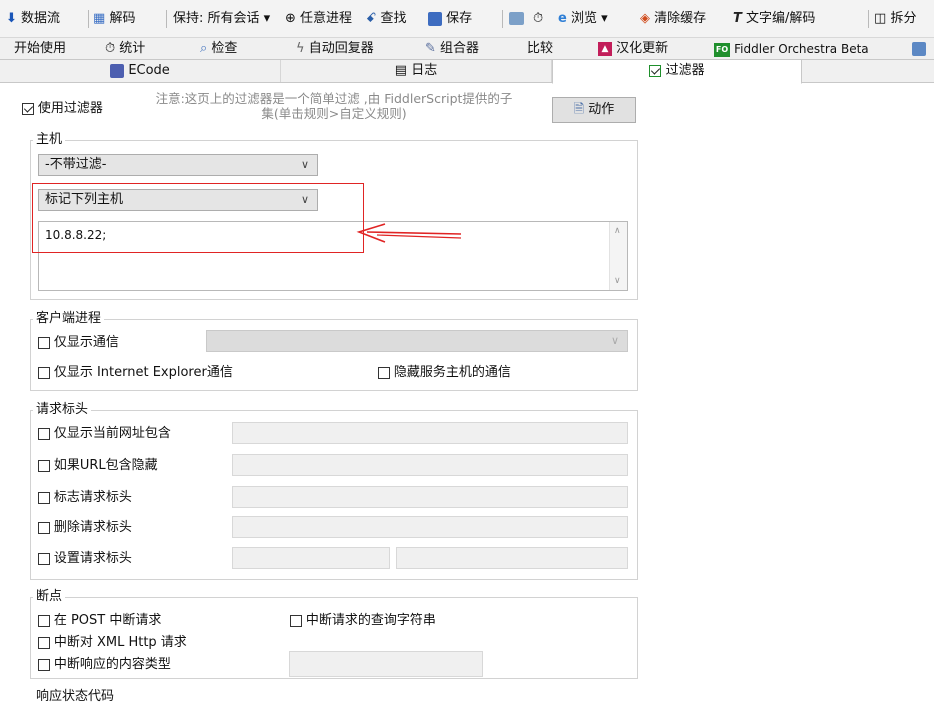  I want to click on tab-autoresponder: ϟ 自动回复器, so click(335, 49).